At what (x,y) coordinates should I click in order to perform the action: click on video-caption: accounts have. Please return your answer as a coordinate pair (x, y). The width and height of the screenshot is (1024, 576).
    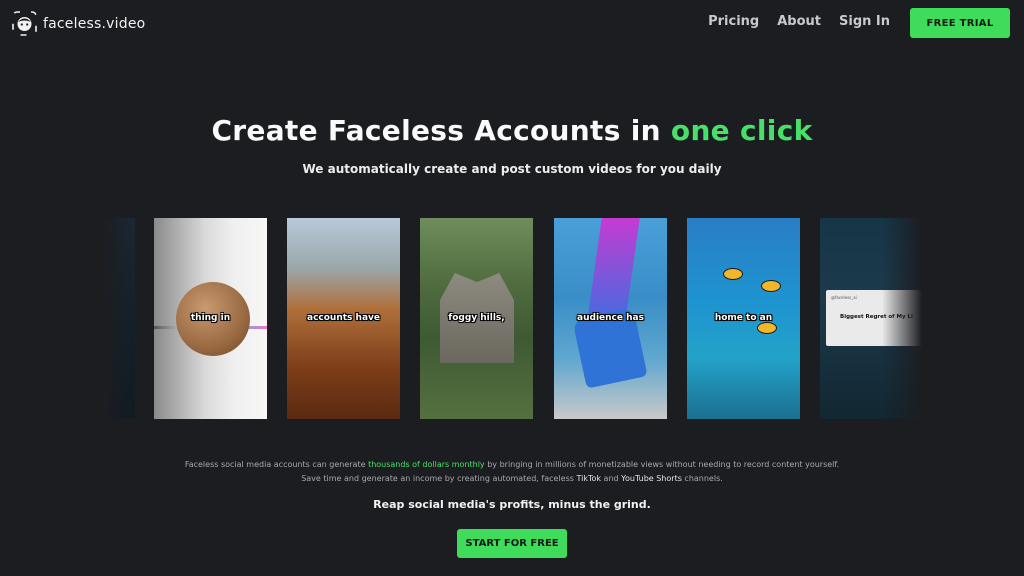
    Looking at the image, I should click on (343, 318).